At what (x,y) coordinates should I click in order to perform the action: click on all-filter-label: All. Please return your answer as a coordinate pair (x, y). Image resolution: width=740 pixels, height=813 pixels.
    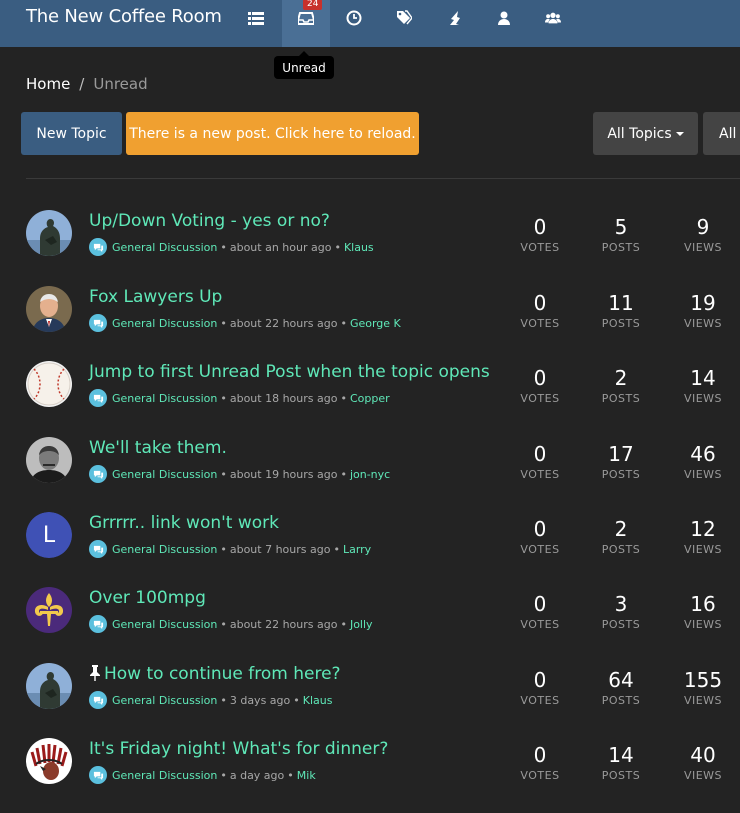
    Looking at the image, I should click on (728, 133).